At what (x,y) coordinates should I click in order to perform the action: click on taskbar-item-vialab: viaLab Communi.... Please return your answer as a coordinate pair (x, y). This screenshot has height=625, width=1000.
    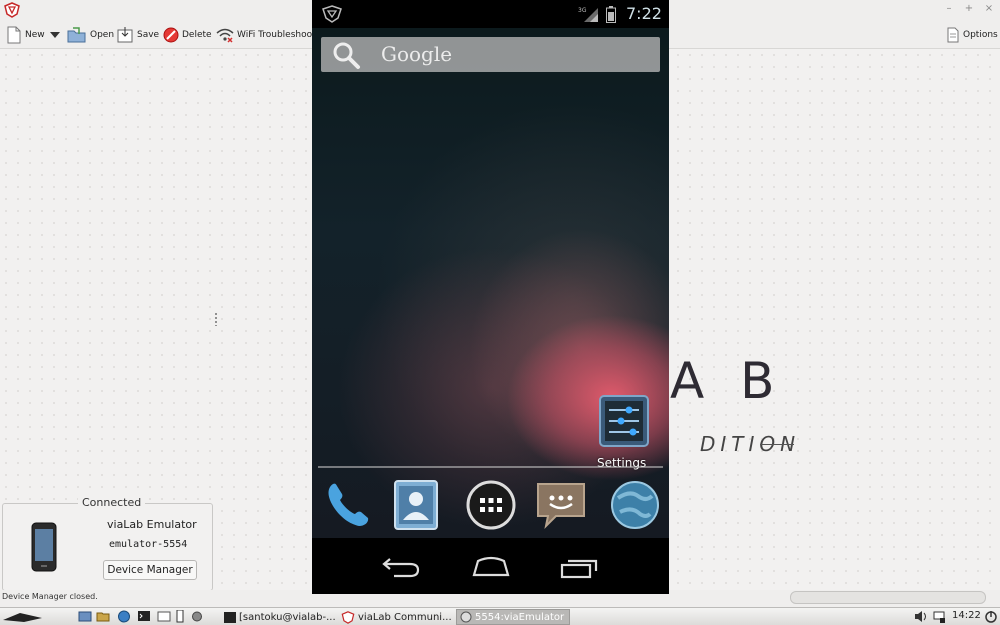
    Looking at the image, I should click on (396, 617).